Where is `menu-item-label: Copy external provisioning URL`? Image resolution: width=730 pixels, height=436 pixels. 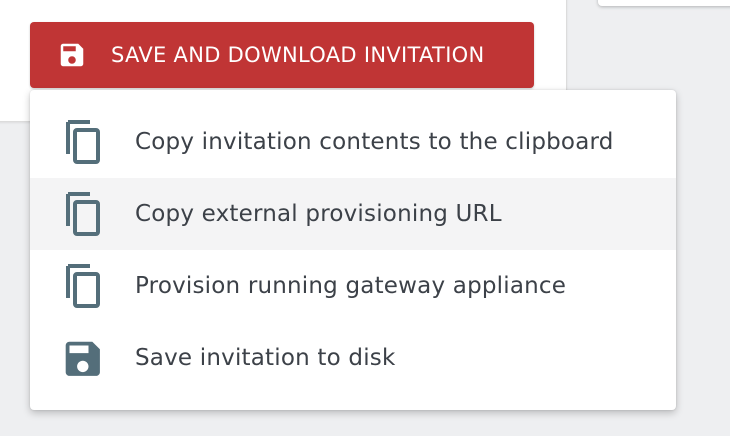
menu-item-label: Copy external provisioning URL is located at coordinates (318, 214).